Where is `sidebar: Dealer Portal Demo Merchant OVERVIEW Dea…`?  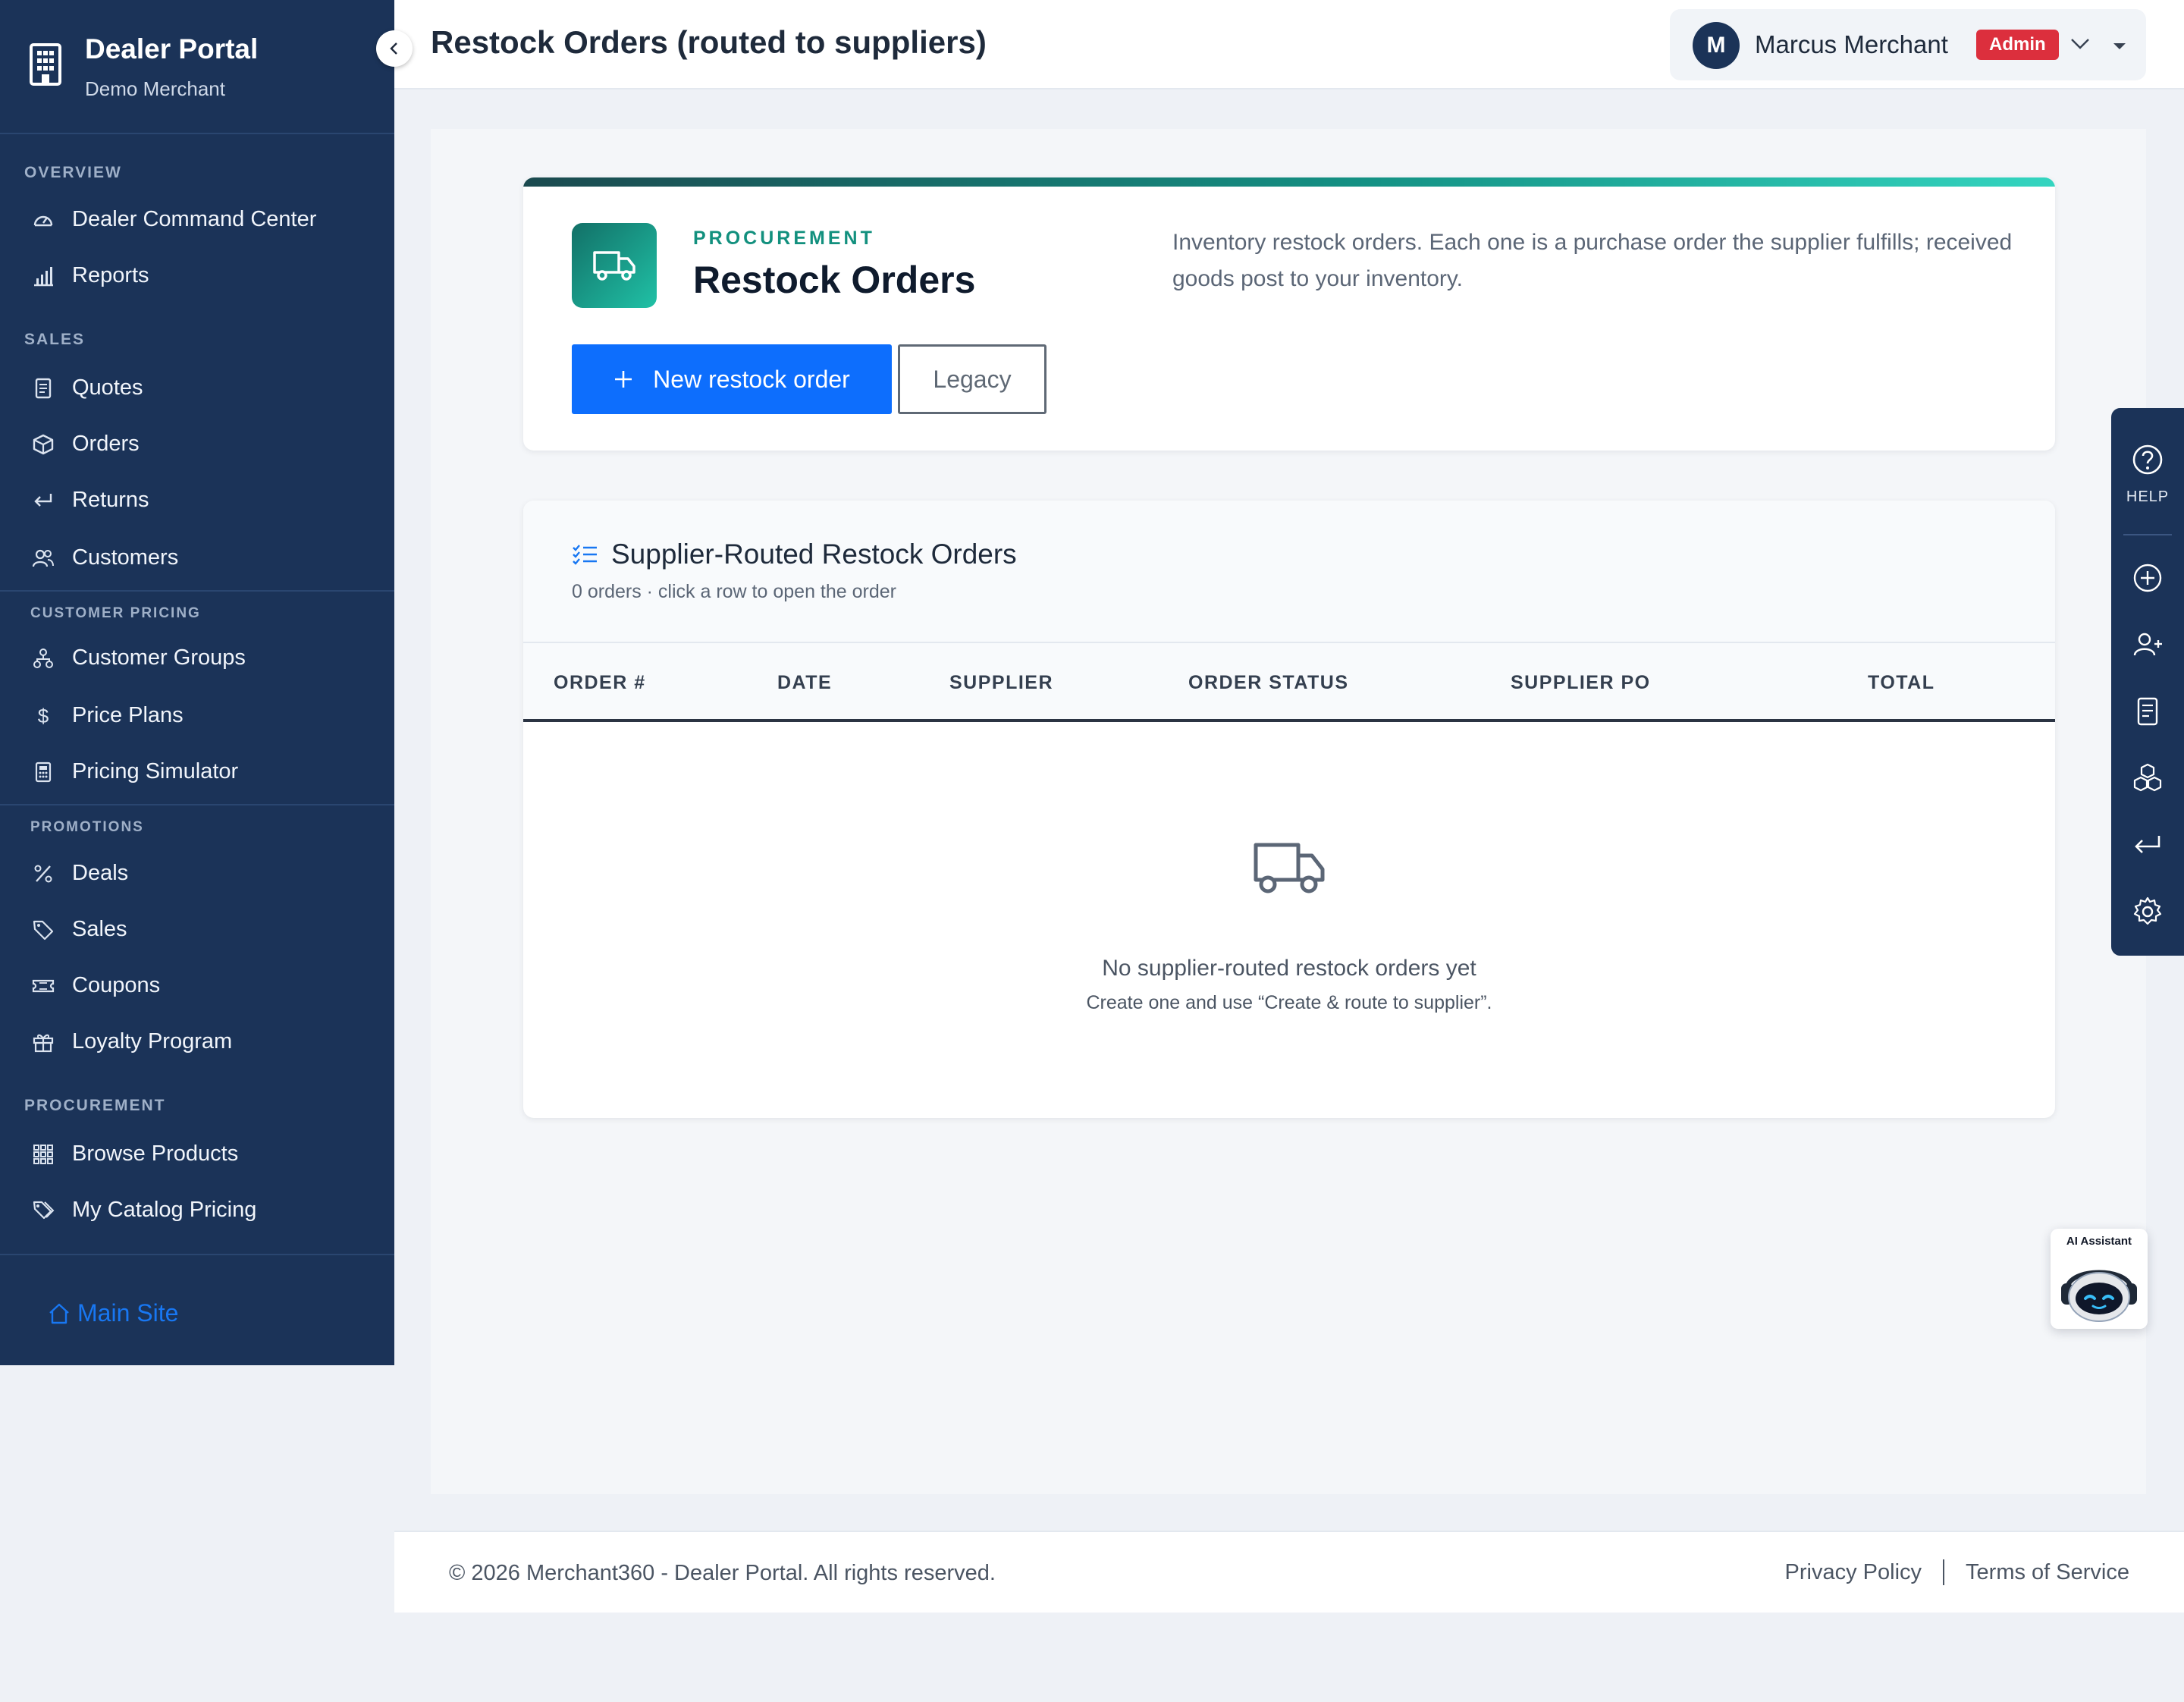
sidebar: Dealer Portal Demo Merchant OVERVIEW Dea… is located at coordinates (197, 682).